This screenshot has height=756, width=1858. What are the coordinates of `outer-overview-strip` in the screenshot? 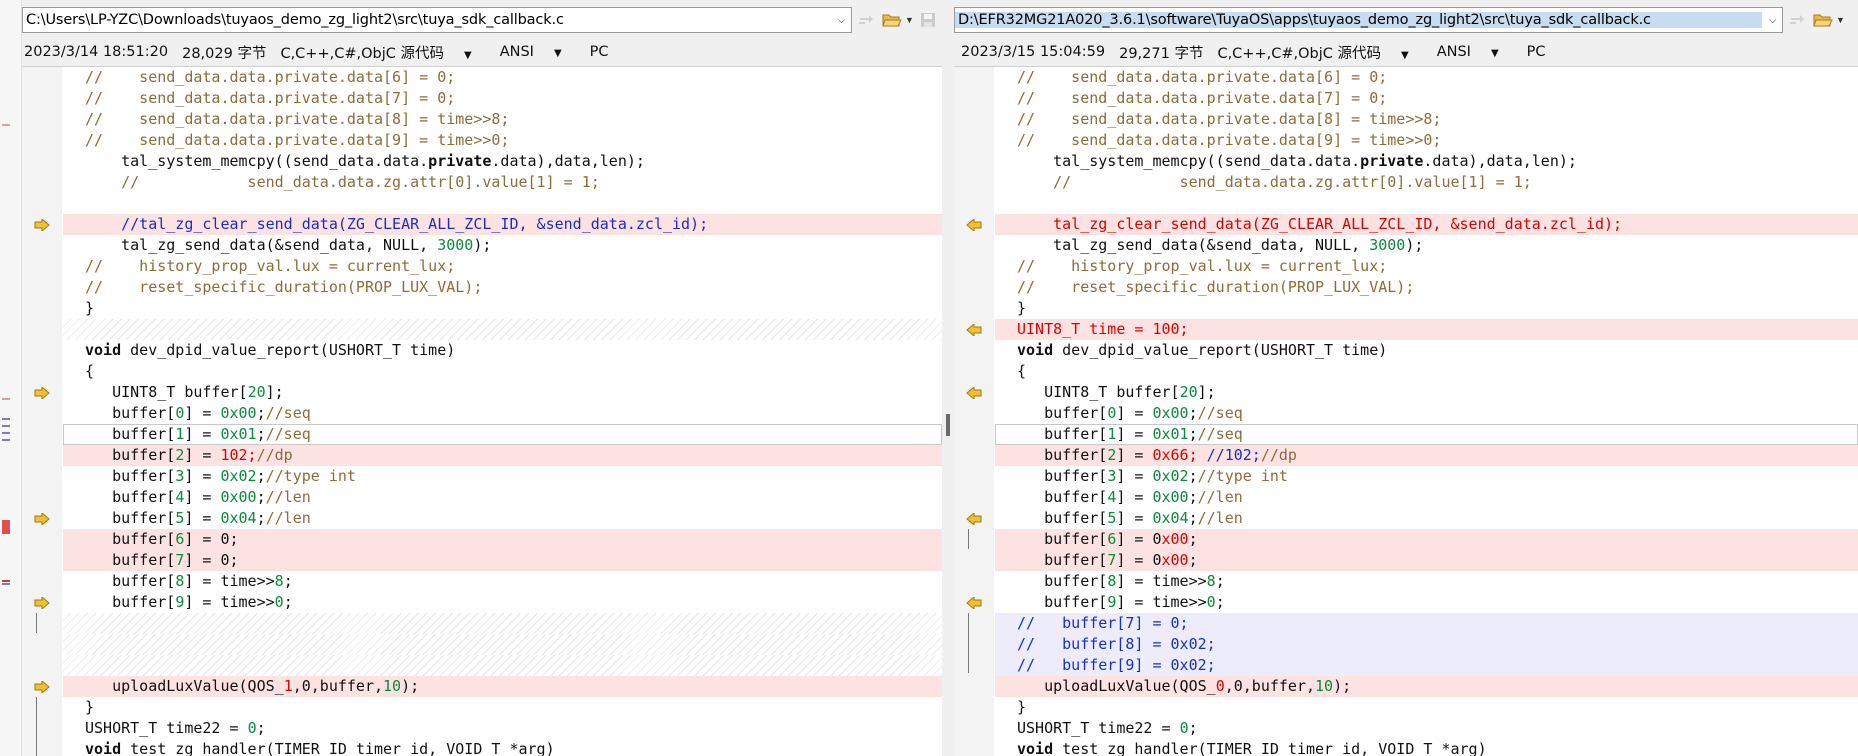 It's located at (11, 378).